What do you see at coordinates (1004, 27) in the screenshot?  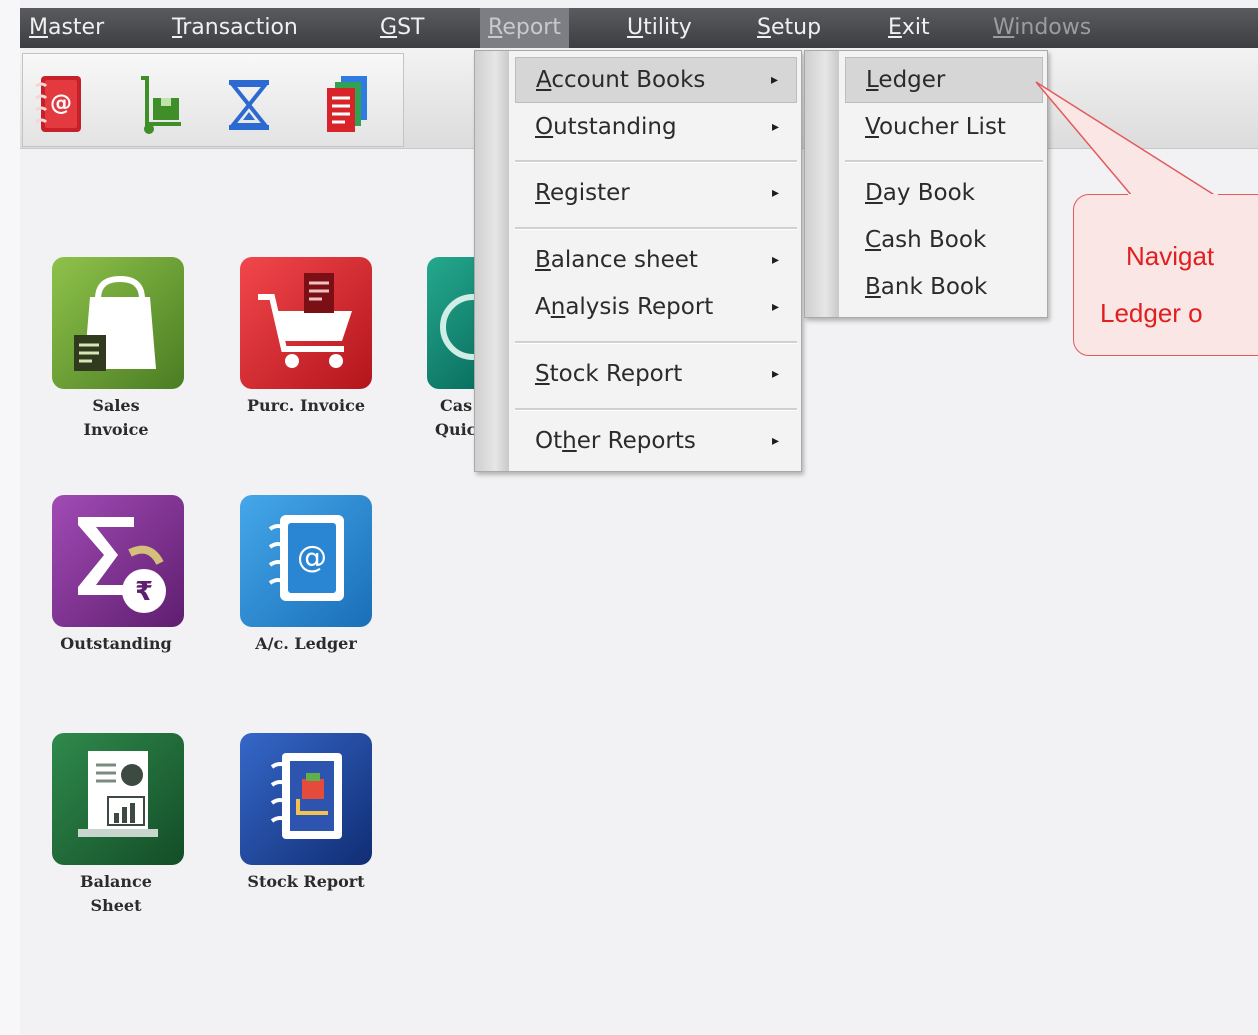 I see `menu-windows-mnemonic: W` at bounding box center [1004, 27].